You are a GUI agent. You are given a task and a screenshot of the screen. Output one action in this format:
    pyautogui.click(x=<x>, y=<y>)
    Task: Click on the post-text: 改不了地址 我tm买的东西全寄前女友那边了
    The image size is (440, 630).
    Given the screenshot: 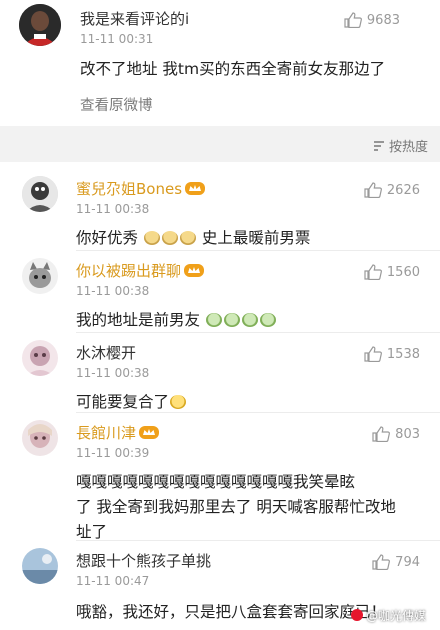 What is the action you would take?
    pyautogui.click(x=233, y=69)
    